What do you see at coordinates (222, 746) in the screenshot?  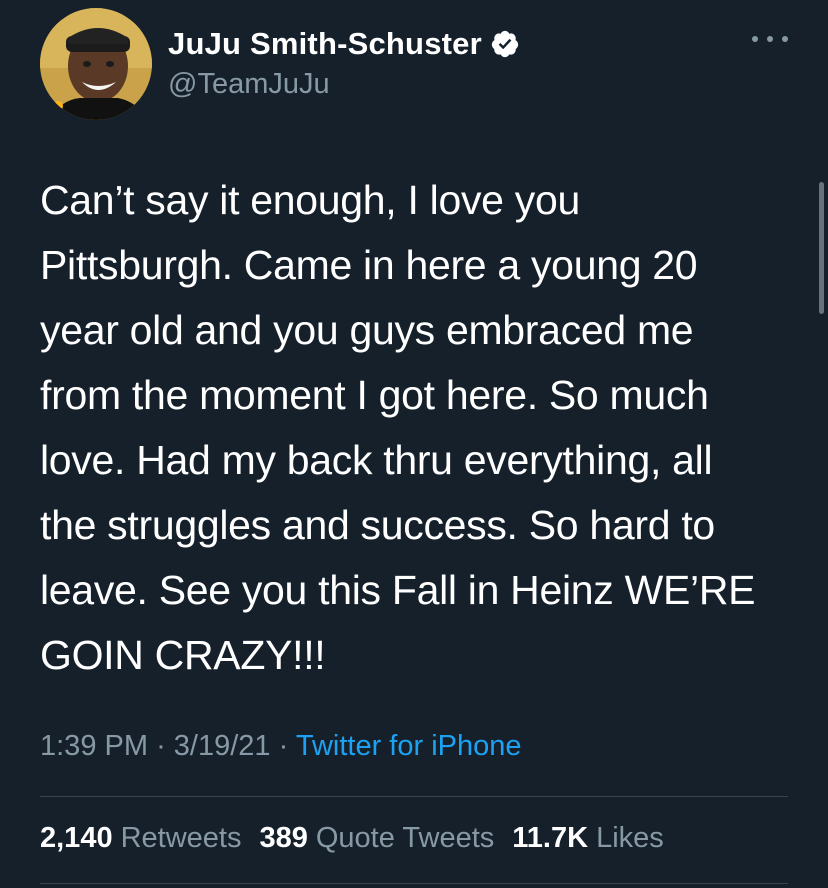 I see `tweet-date: 3/19/21` at bounding box center [222, 746].